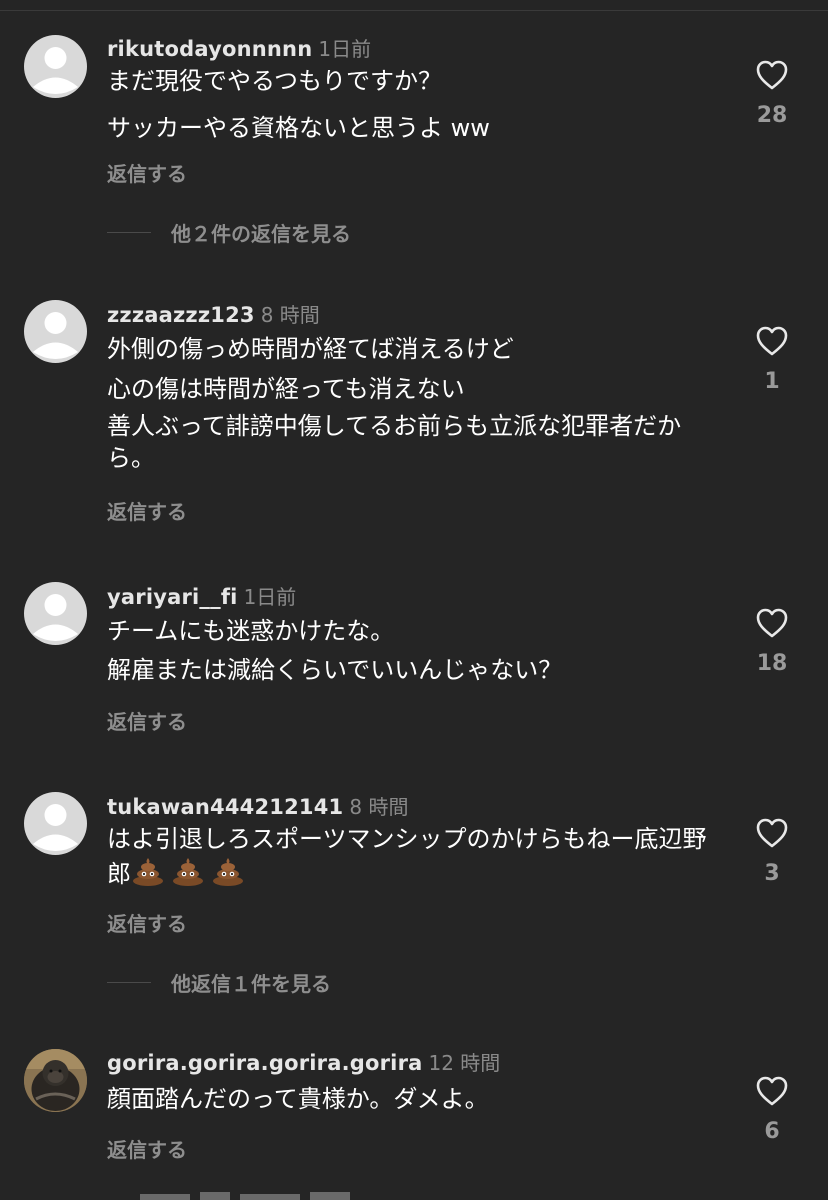 The width and height of the screenshot is (828, 1200). What do you see at coordinates (298, 1099) in the screenshot?
I see `comment-line: 顔面踏んだのって貴様か。ダメよ。` at bounding box center [298, 1099].